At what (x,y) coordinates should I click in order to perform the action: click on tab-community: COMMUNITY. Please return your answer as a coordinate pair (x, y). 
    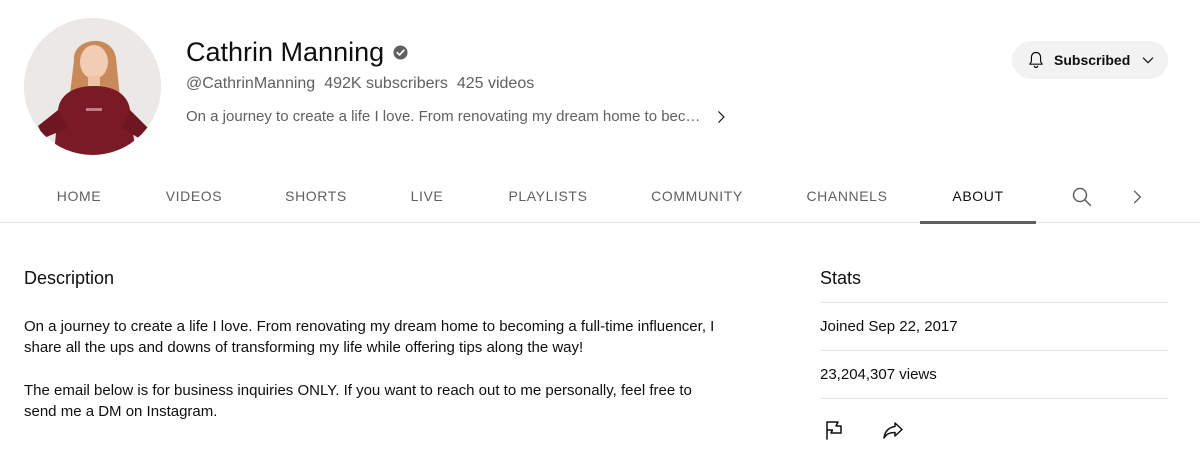
    Looking at the image, I should click on (697, 195).